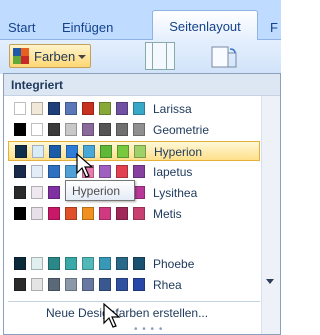  Describe the element at coordinates (160, 56) in the screenshot. I see `margins-icon` at that location.